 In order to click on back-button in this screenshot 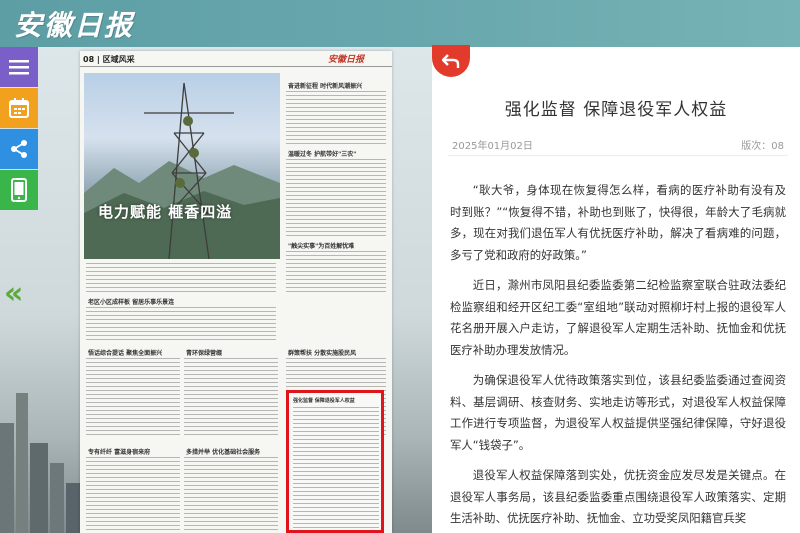, I will do `click(451, 61)`.